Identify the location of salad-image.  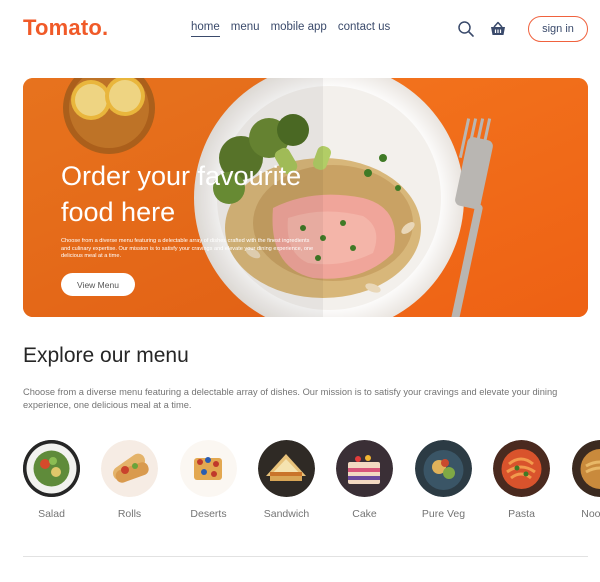
(51, 468).